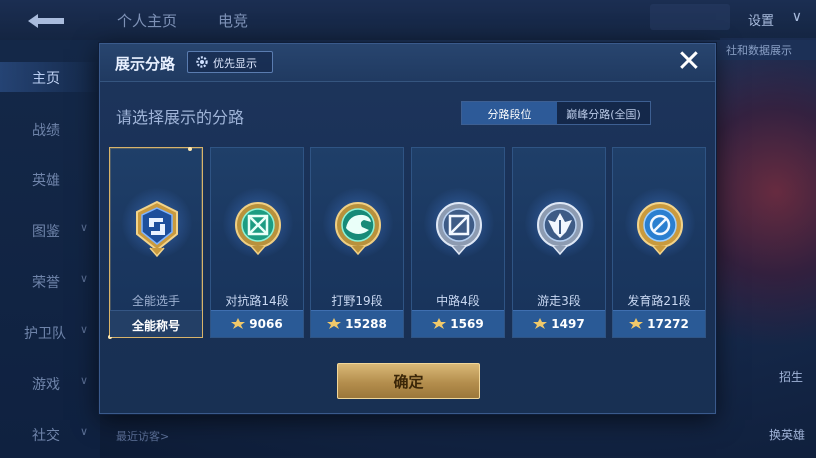  Describe the element at coordinates (46, 436) in the screenshot. I see `sidebar-item-label: 社交` at that location.